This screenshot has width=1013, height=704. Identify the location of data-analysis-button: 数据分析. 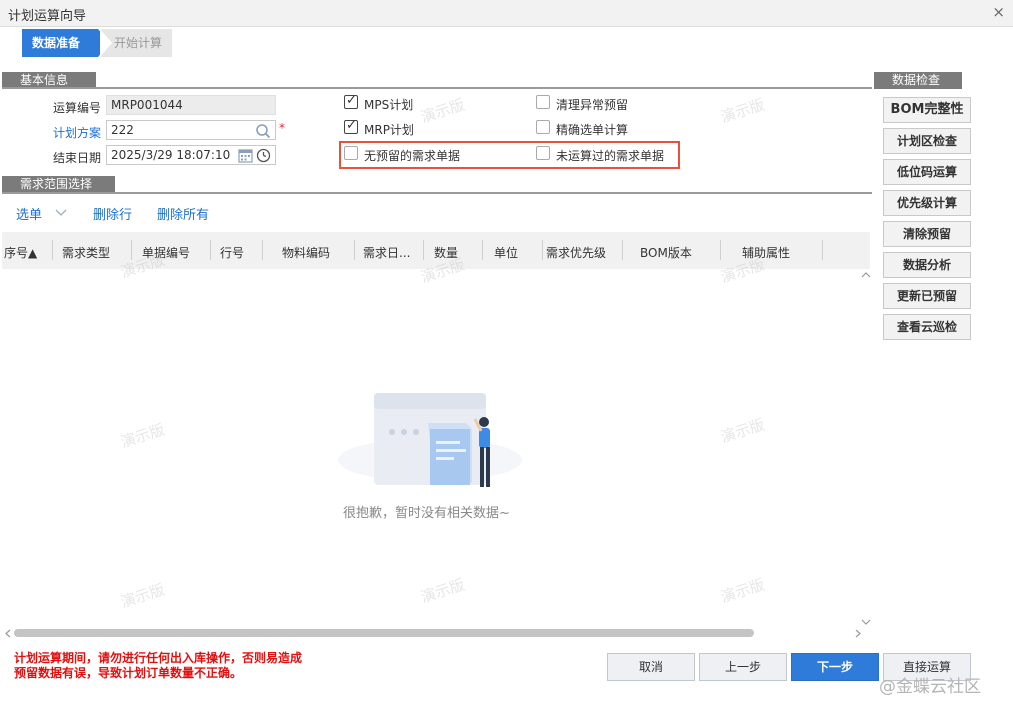
(927, 265).